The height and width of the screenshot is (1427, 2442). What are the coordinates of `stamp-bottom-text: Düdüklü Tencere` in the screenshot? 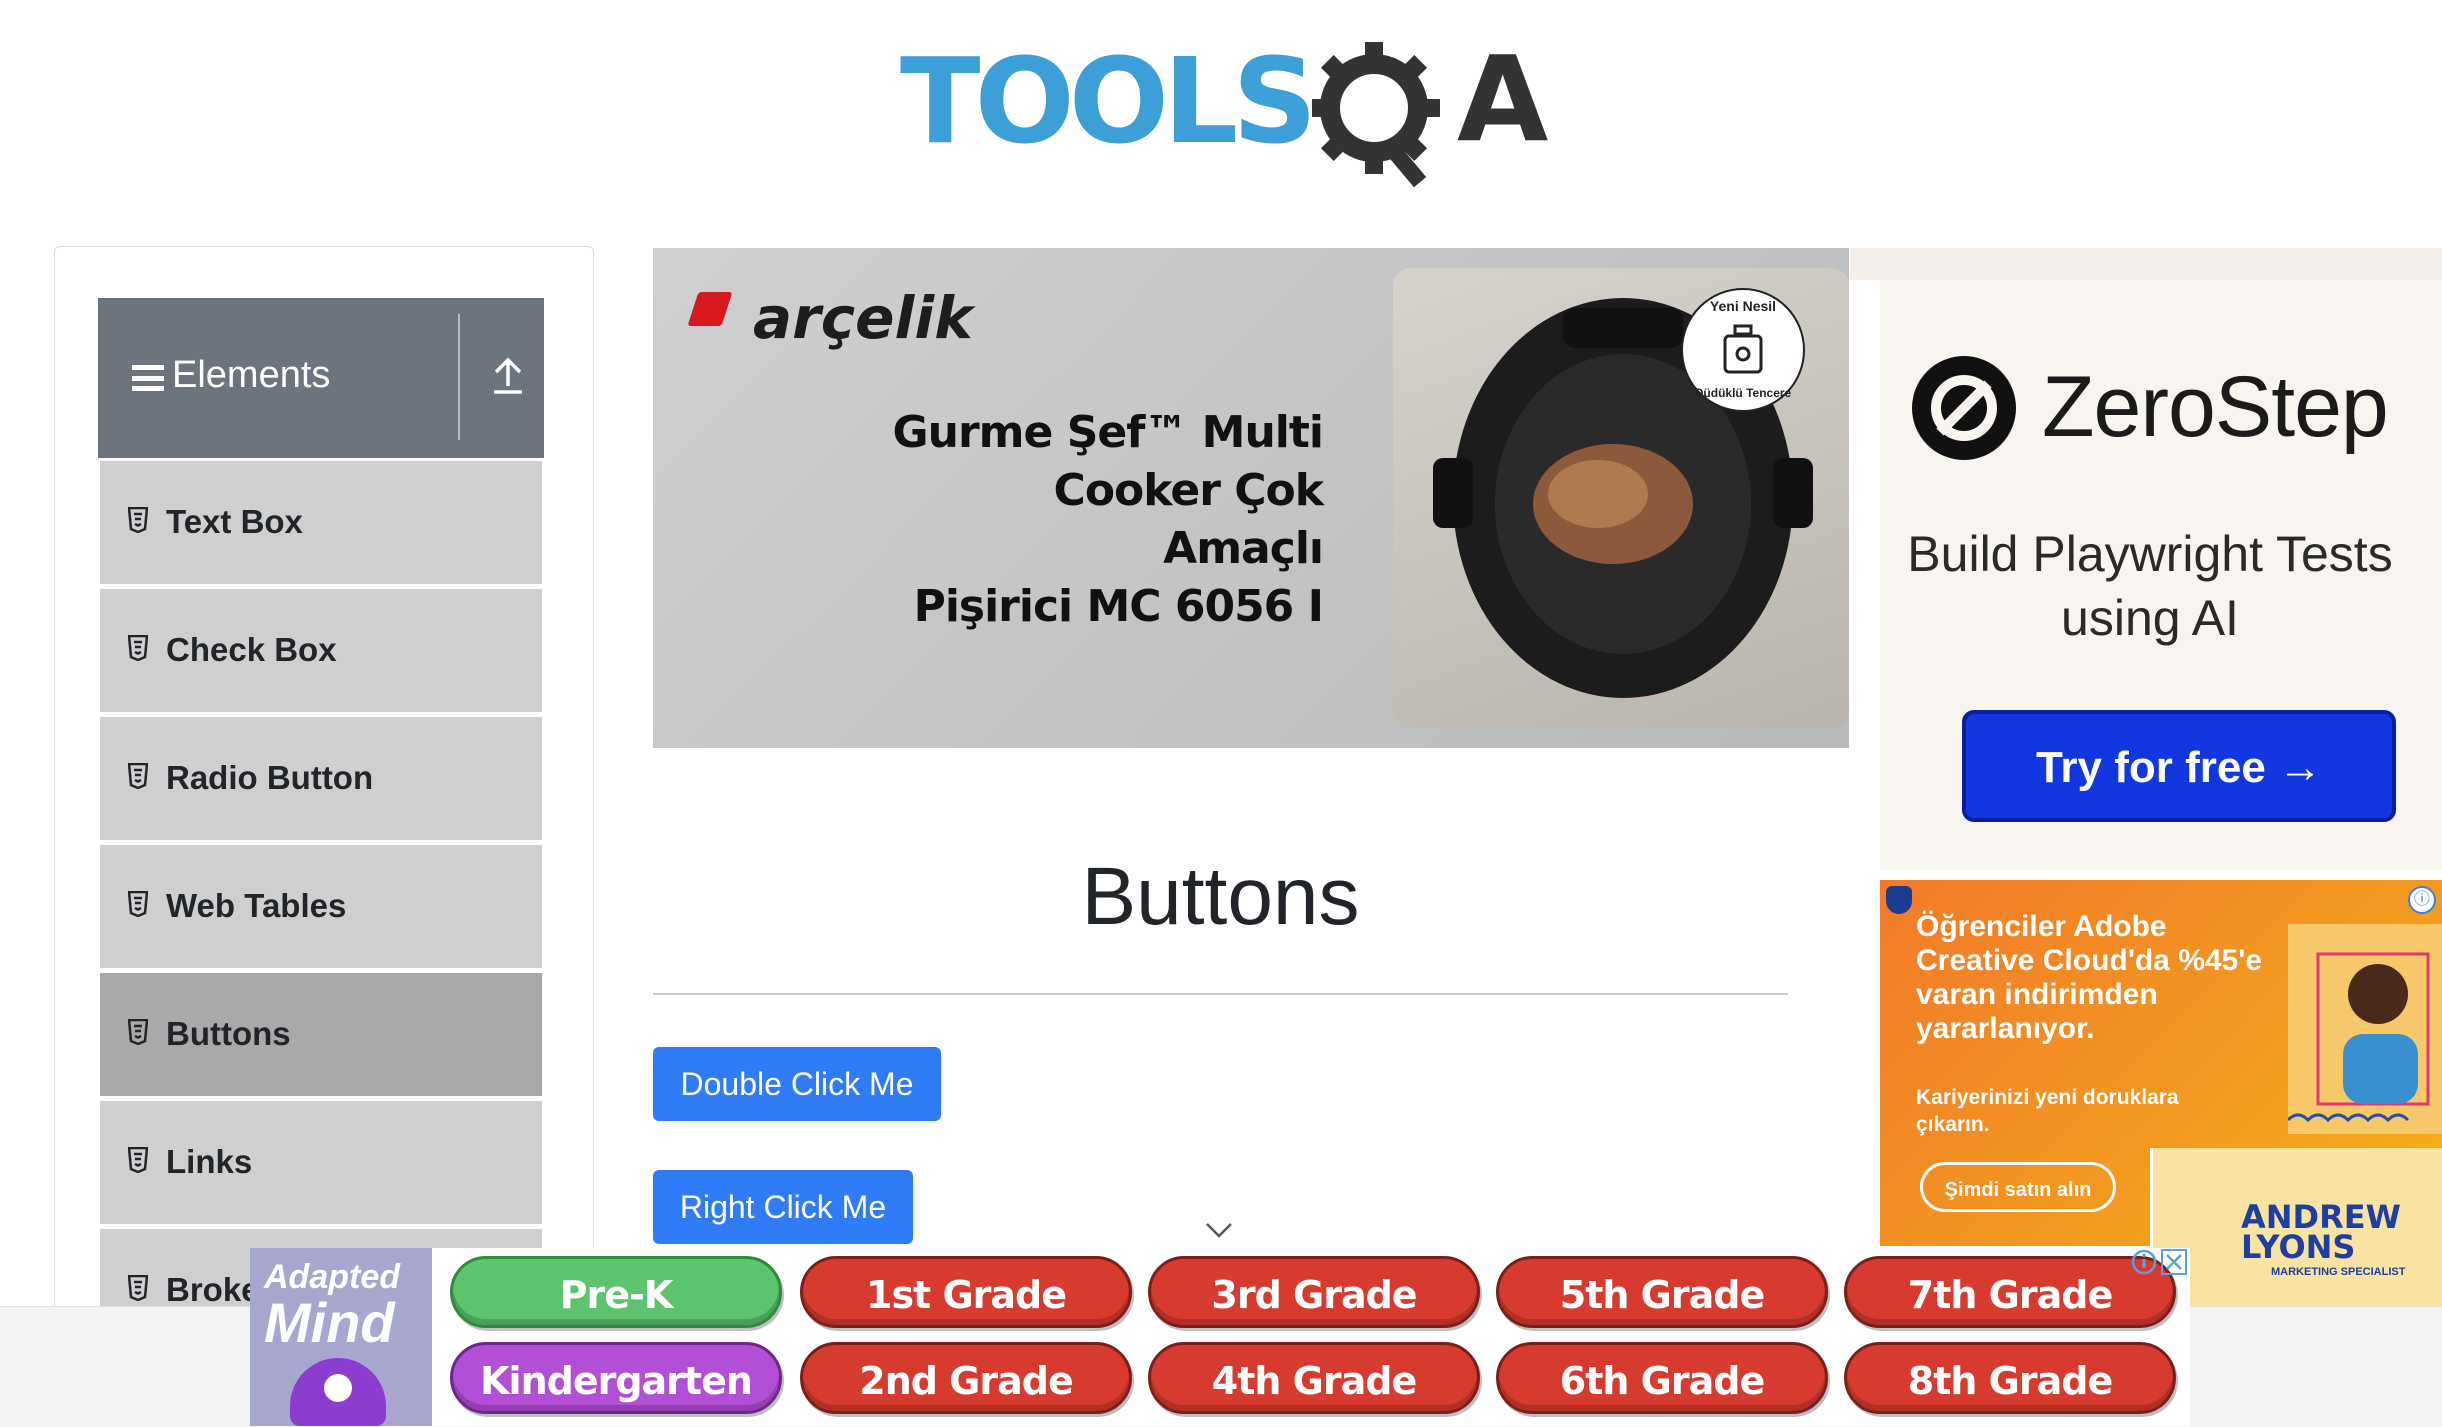 It's located at (1743, 393).